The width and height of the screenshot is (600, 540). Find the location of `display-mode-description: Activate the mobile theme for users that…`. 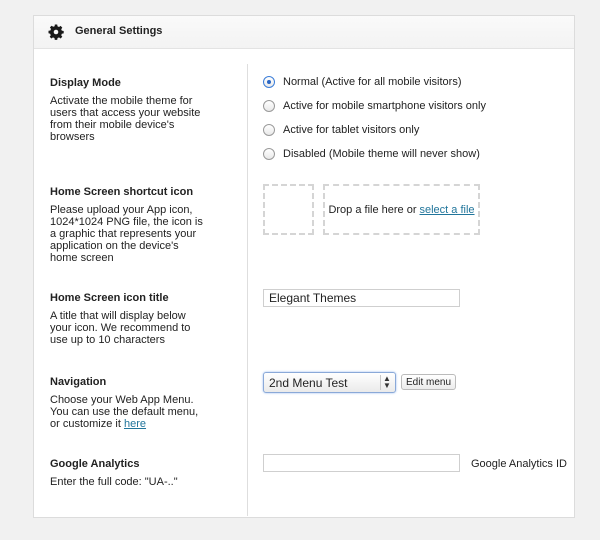

display-mode-description: Activate the mobile theme for users that… is located at coordinates (125, 119).